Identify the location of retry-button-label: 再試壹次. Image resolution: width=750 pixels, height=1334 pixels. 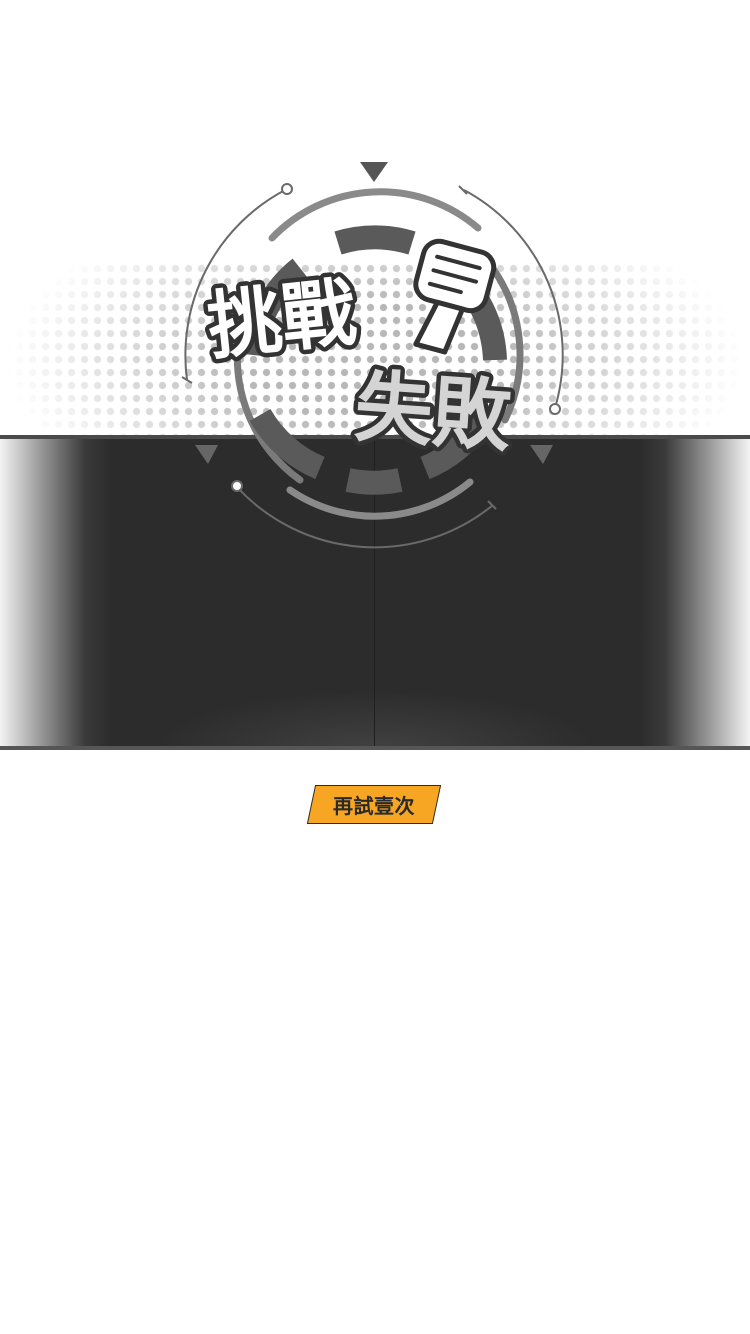
(374, 806).